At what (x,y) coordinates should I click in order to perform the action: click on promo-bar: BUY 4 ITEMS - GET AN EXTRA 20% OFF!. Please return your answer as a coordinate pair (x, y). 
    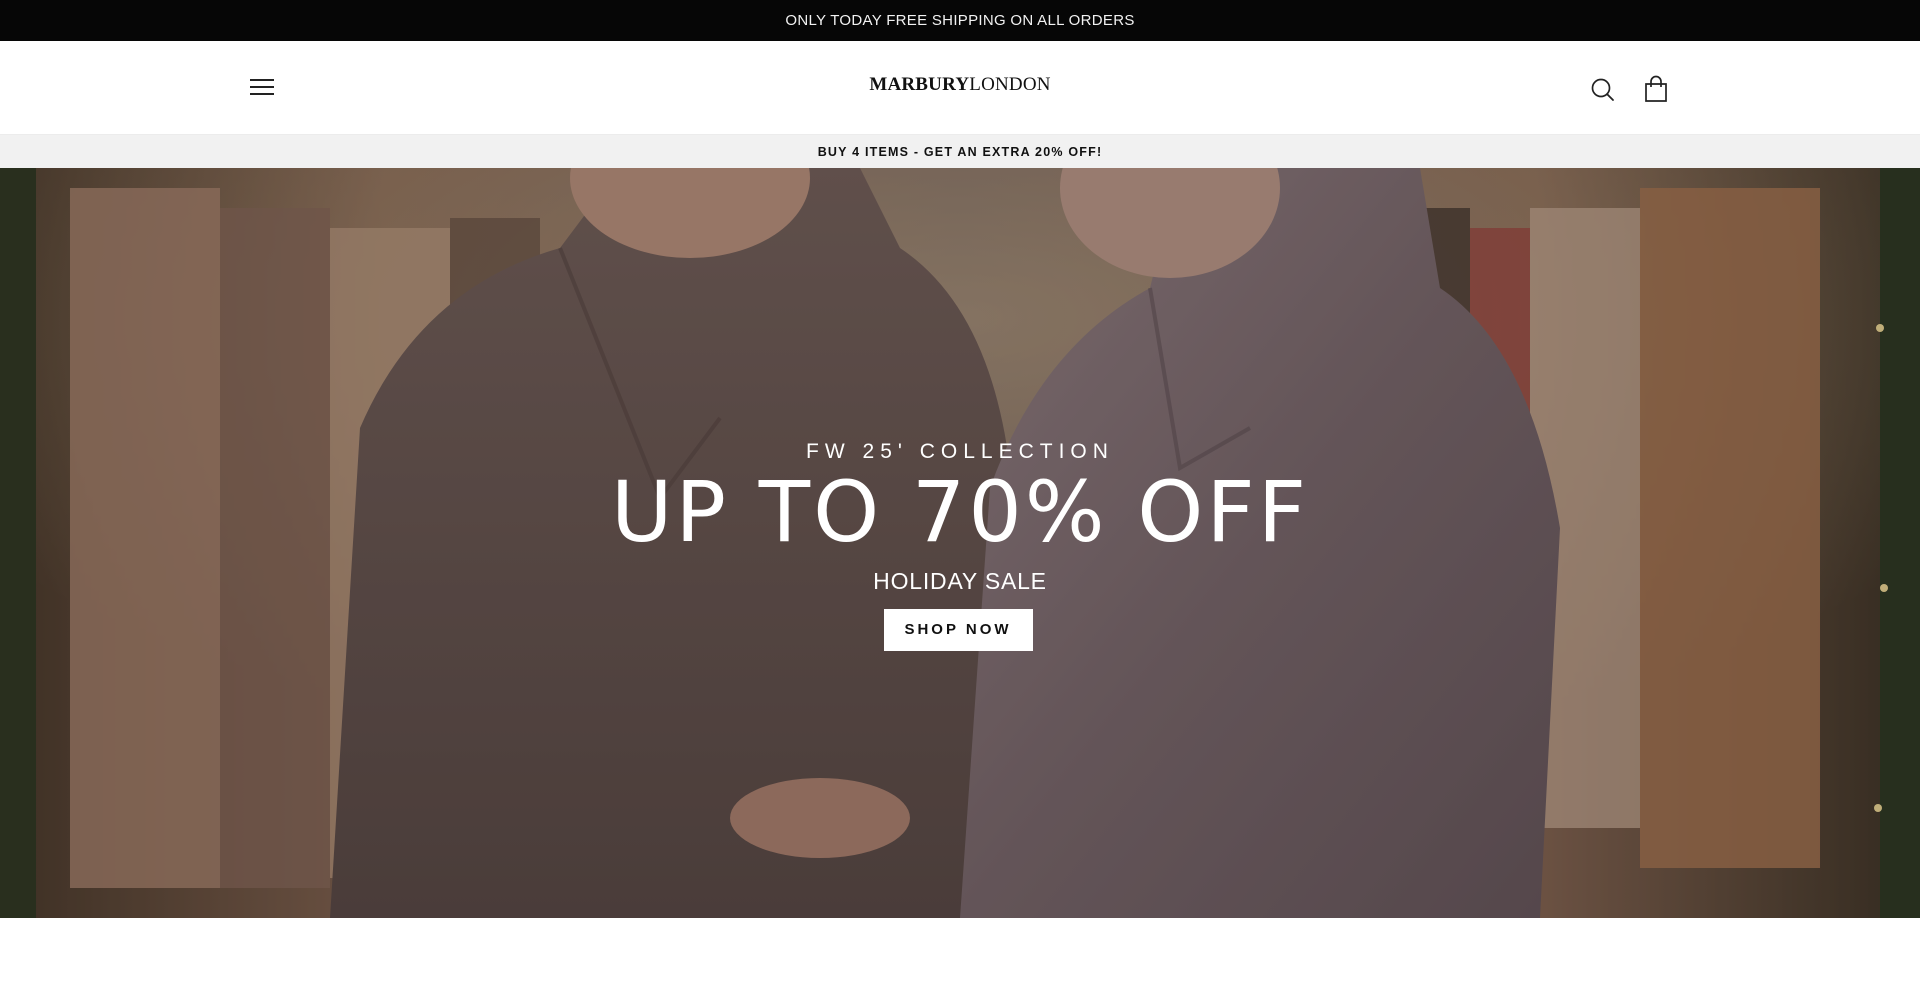
    Looking at the image, I should click on (960, 151).